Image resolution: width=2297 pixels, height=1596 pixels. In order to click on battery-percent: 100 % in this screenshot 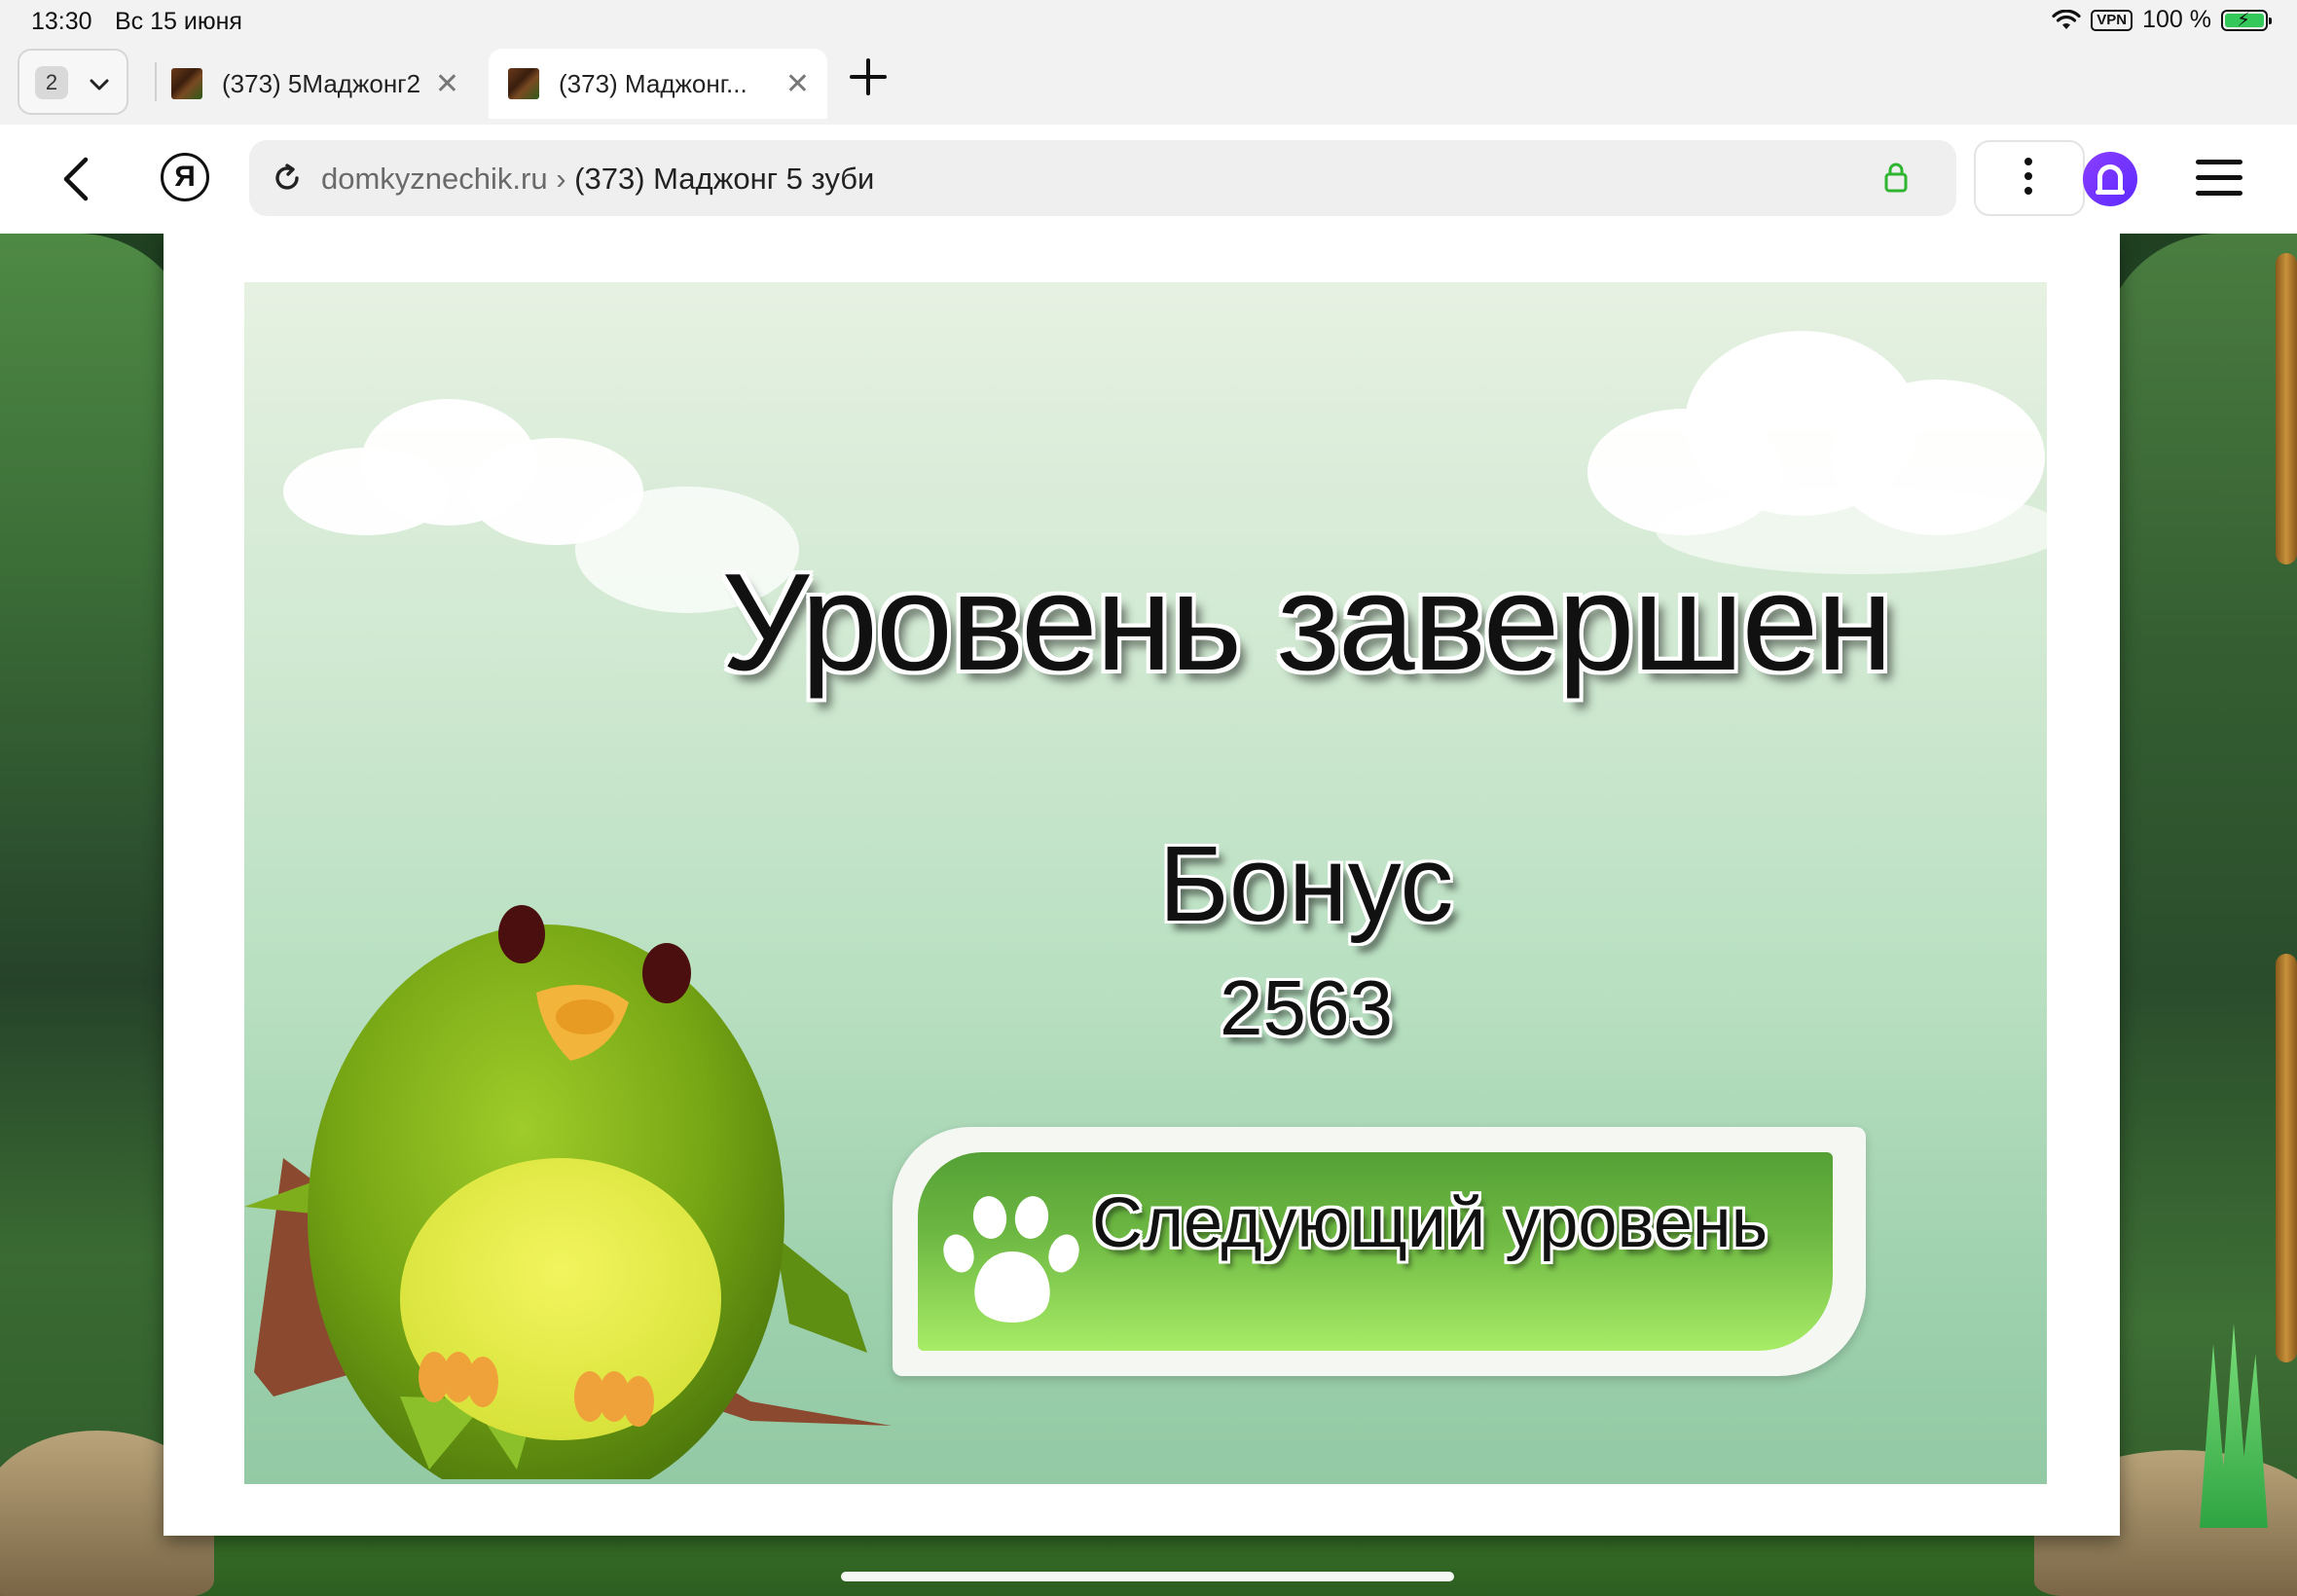, I will do `click(2176, 19)`.